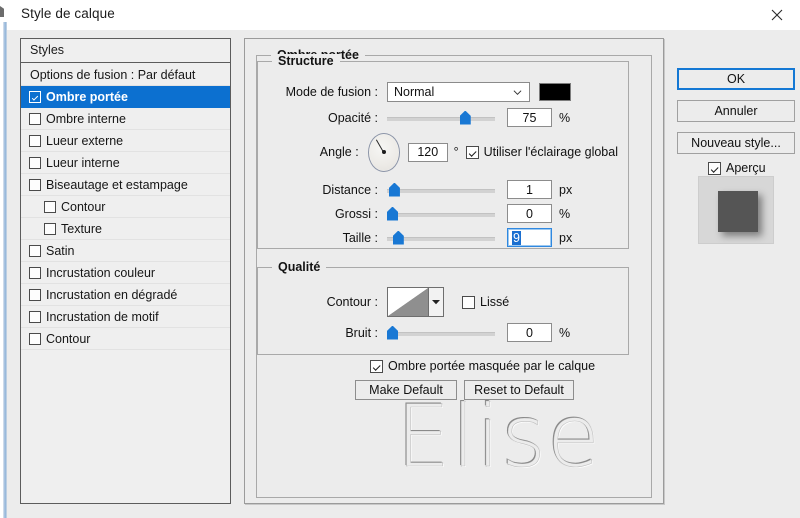 The width and height of the screenshot is (800, 518). What do you see at coordinates (398, 237) in the screenshot?
I see `size-slider-thumb` at bounding box center [398, 237].